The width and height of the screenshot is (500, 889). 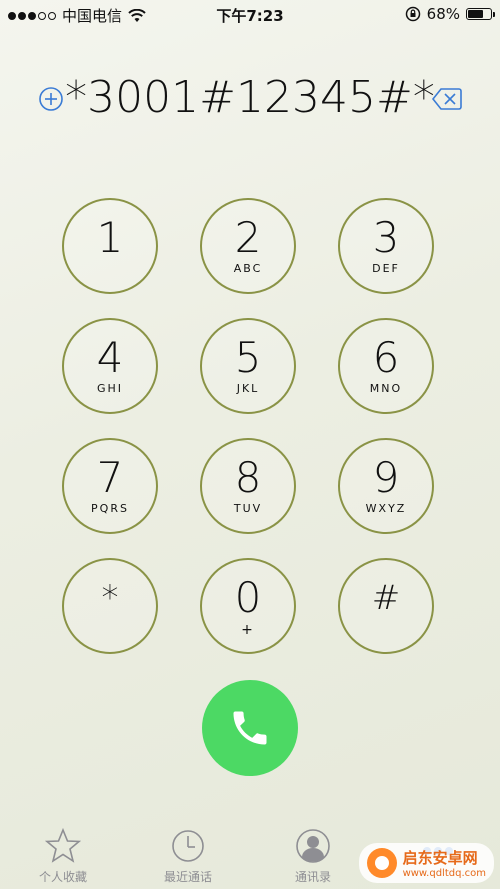 I want to click on key-hash: #, so click(x=386, y=606).